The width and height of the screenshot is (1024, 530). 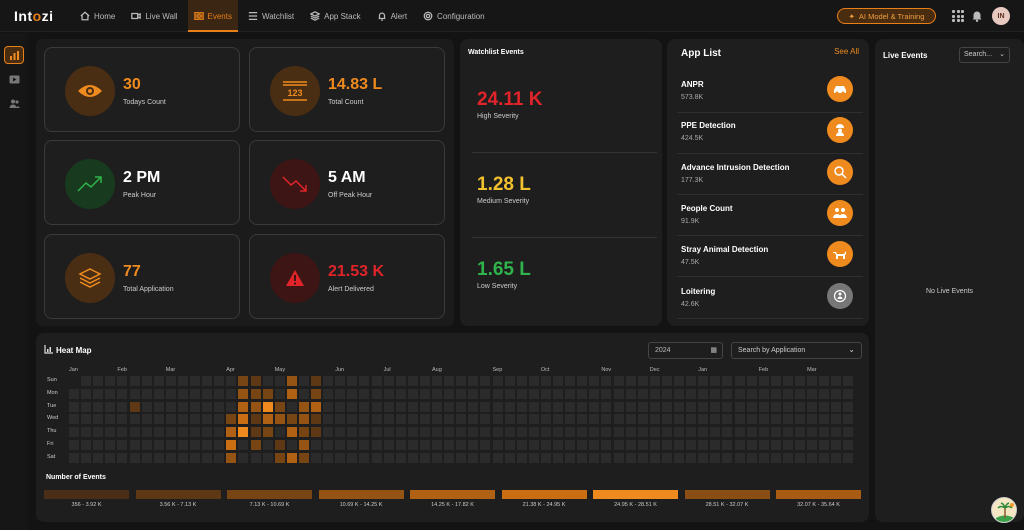 I want to click on app-item-people-count: People Count 91.9K, so click(x=770, y=222).